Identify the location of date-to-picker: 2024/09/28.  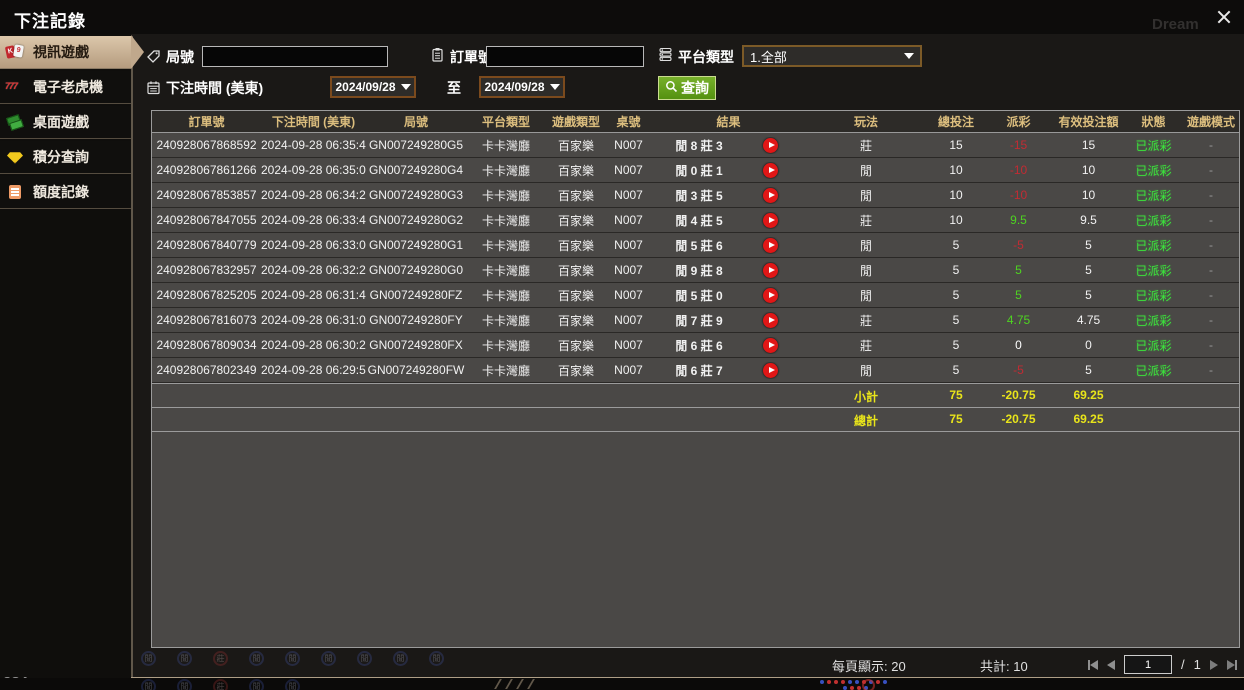
(522, 87).